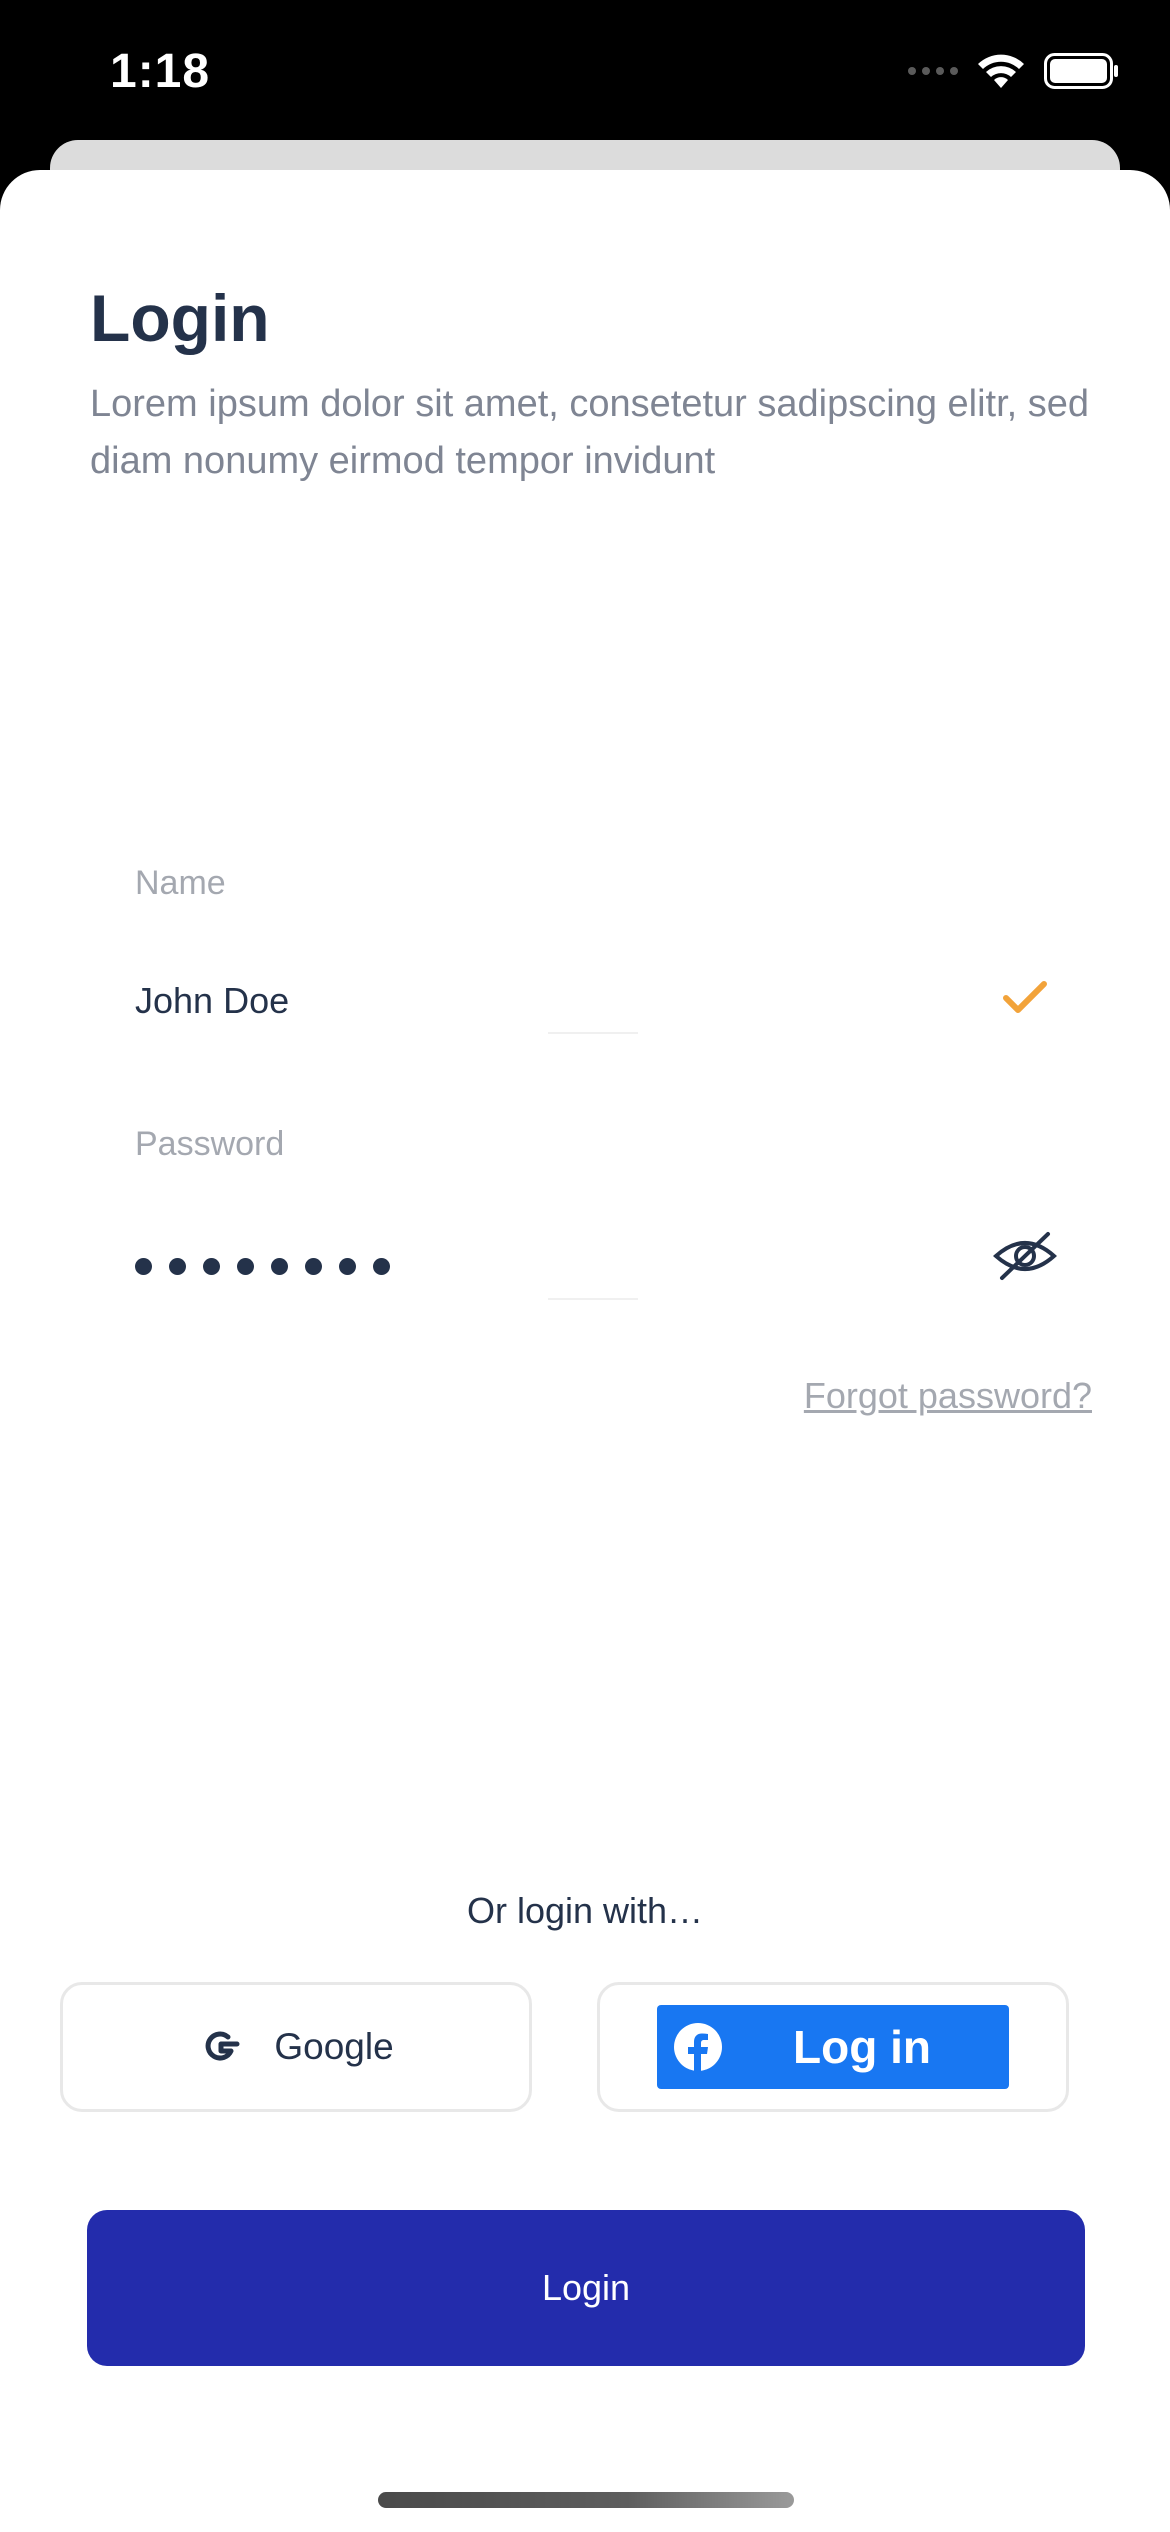  I want to click on name-input: John Doe, so click(212, 1001).